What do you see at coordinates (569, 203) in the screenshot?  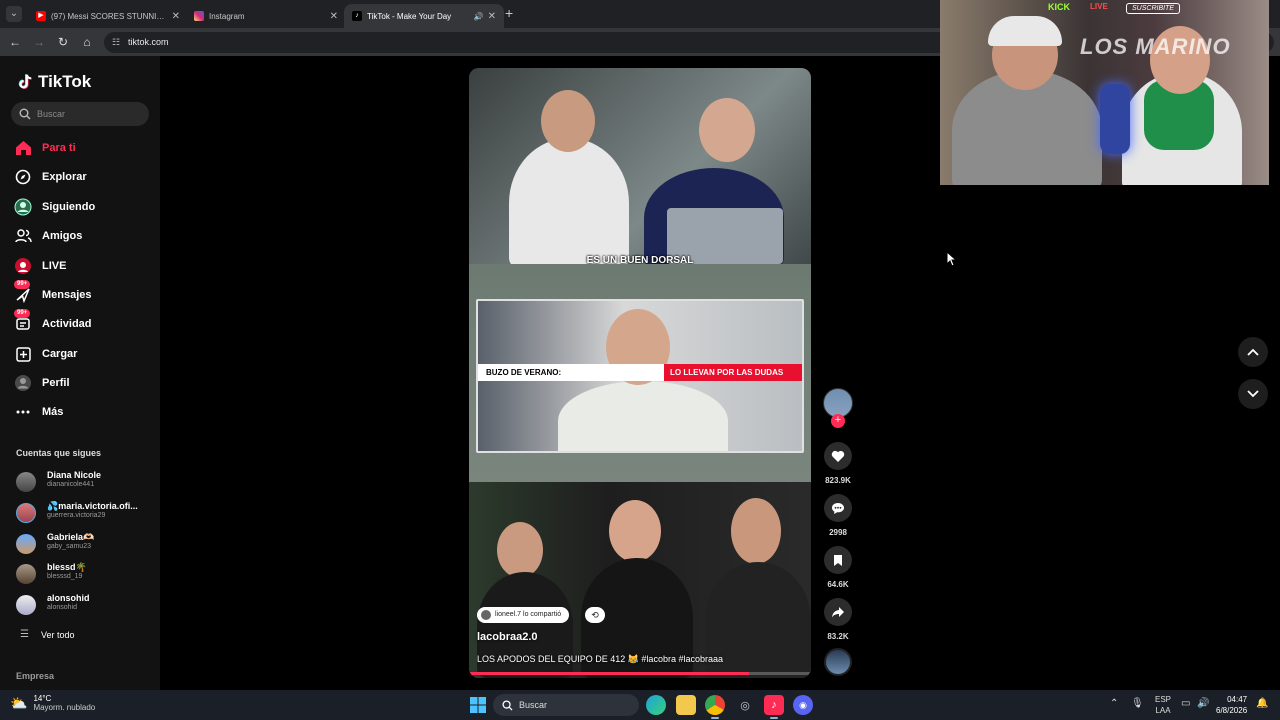 I see `video-person` at bounding box center [569, 203].